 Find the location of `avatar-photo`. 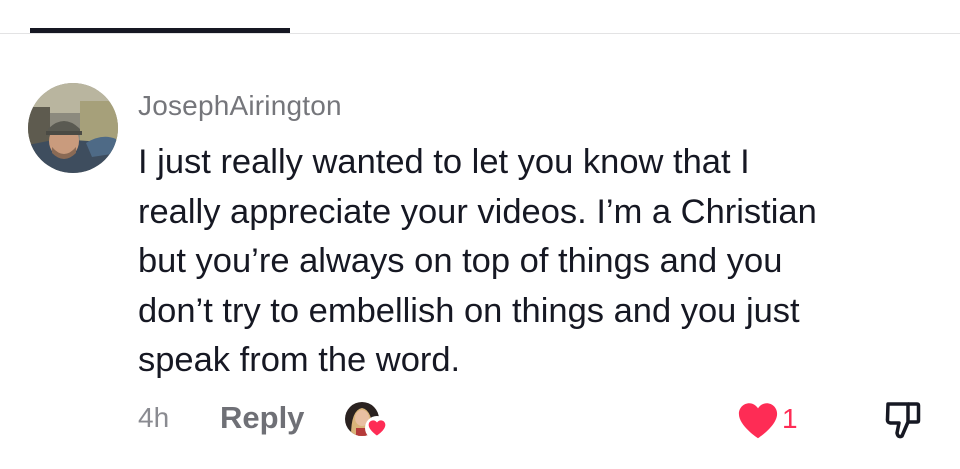

avatar-photo is located at coordinates (73, 128).